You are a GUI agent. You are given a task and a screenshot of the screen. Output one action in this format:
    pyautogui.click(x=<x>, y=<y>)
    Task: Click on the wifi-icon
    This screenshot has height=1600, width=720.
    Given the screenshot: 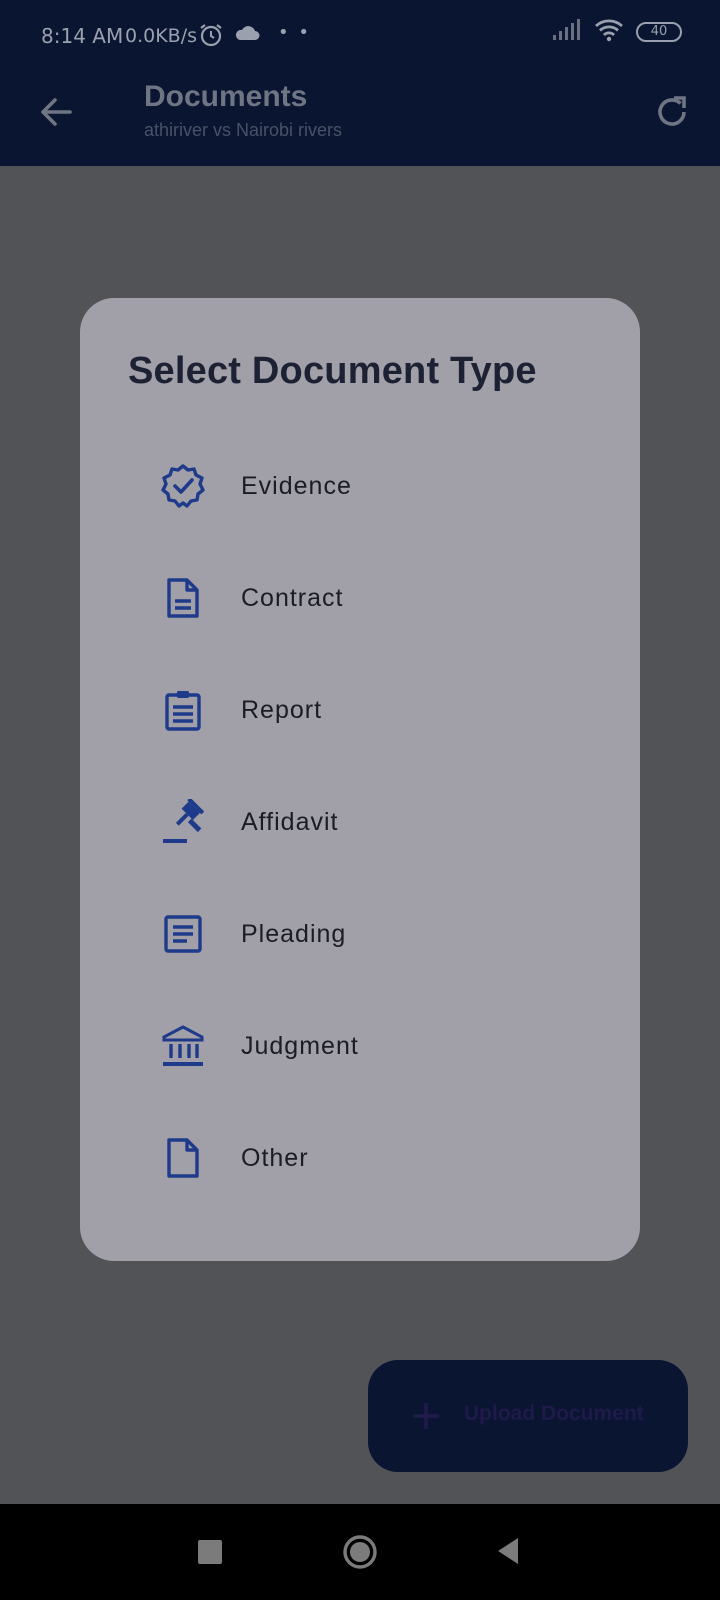 What is the action you would take?
    pyautogui.click(x=609, y=32)
    